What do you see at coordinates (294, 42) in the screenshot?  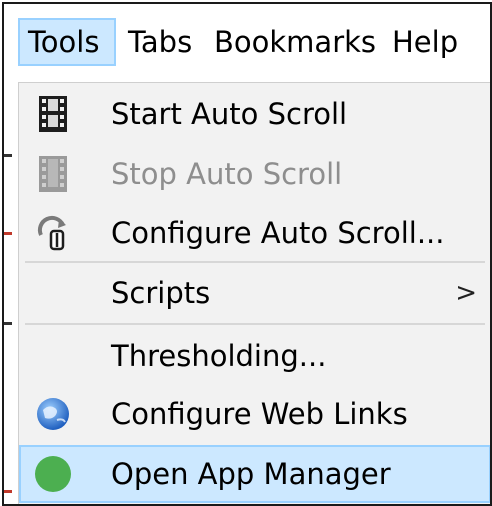 I see `menu-bookmarks: Bookmarks` at bounding box center [294, 42].